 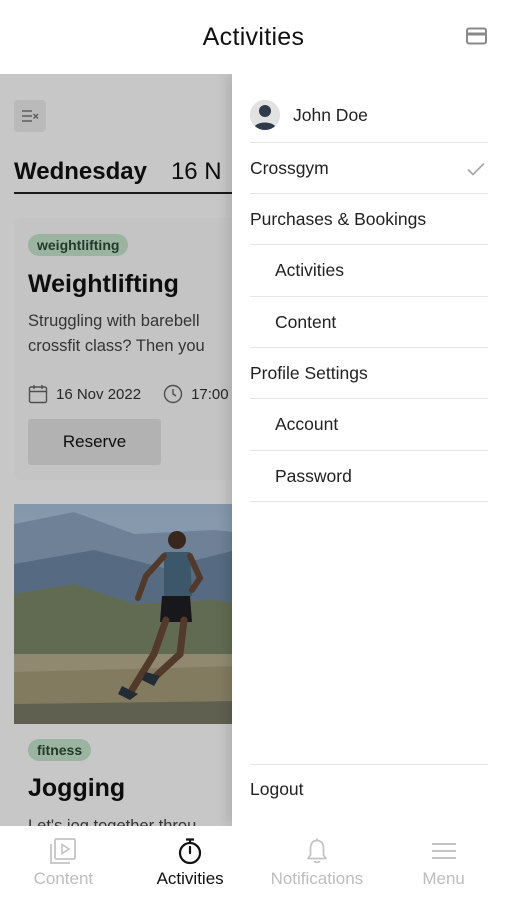 I want to click on gym-selector: Crossgym, so click(x=369, y=168).